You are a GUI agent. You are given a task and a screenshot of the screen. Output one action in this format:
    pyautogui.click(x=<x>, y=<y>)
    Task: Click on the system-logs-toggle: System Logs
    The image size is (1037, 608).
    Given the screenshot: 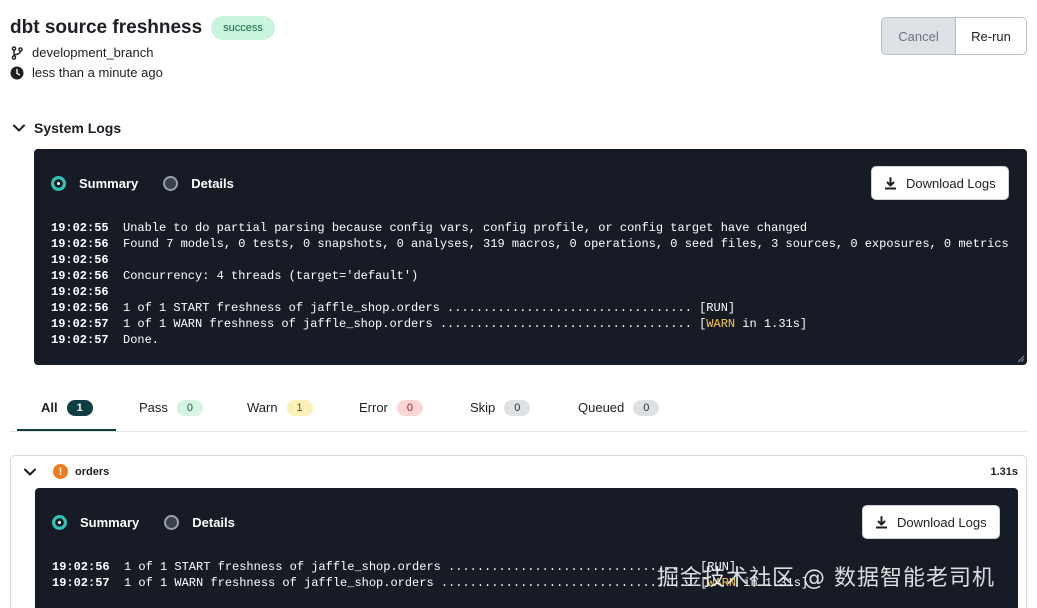 What is the action you would take?
    pyautogui.click(x=66, y=128)
    